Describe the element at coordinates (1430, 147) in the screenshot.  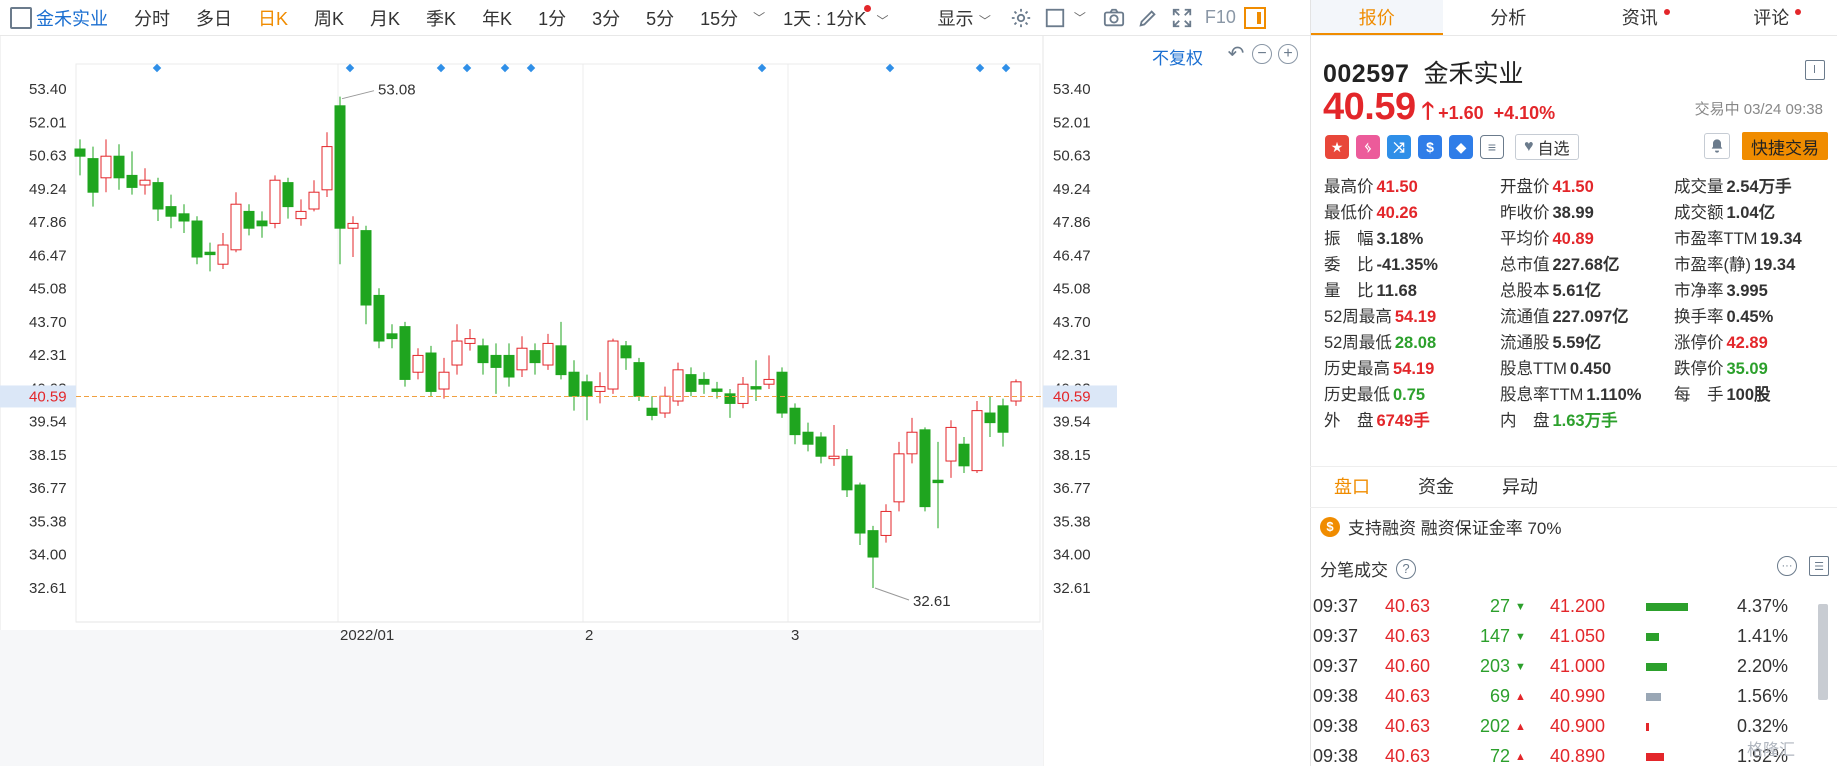
I see `dollar-icon: $` at that location.